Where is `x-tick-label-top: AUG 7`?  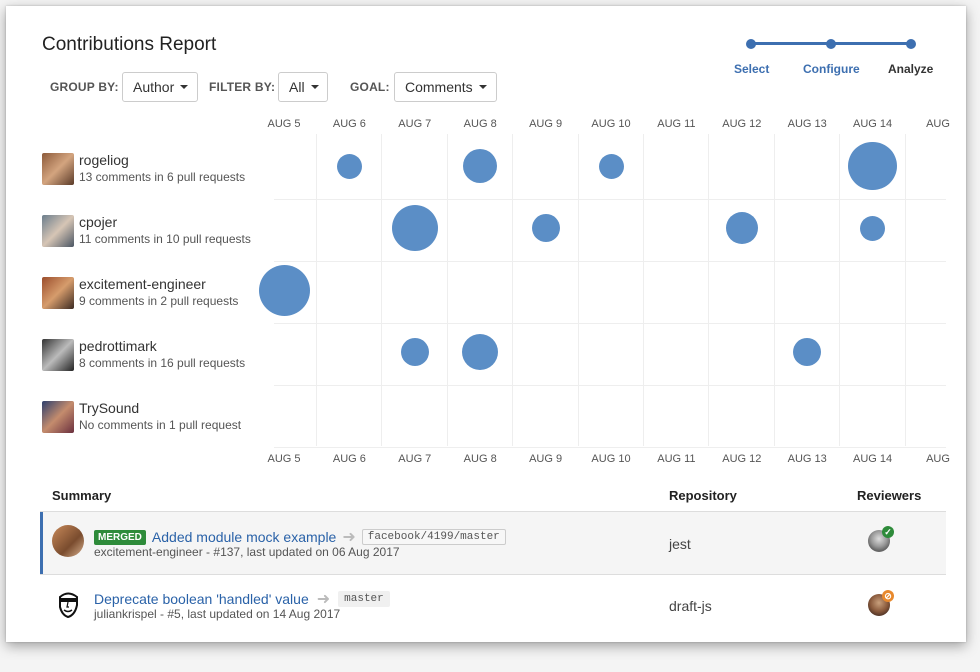
x-tick-label-top: AUG 7 is located at coordinates (415, 124).